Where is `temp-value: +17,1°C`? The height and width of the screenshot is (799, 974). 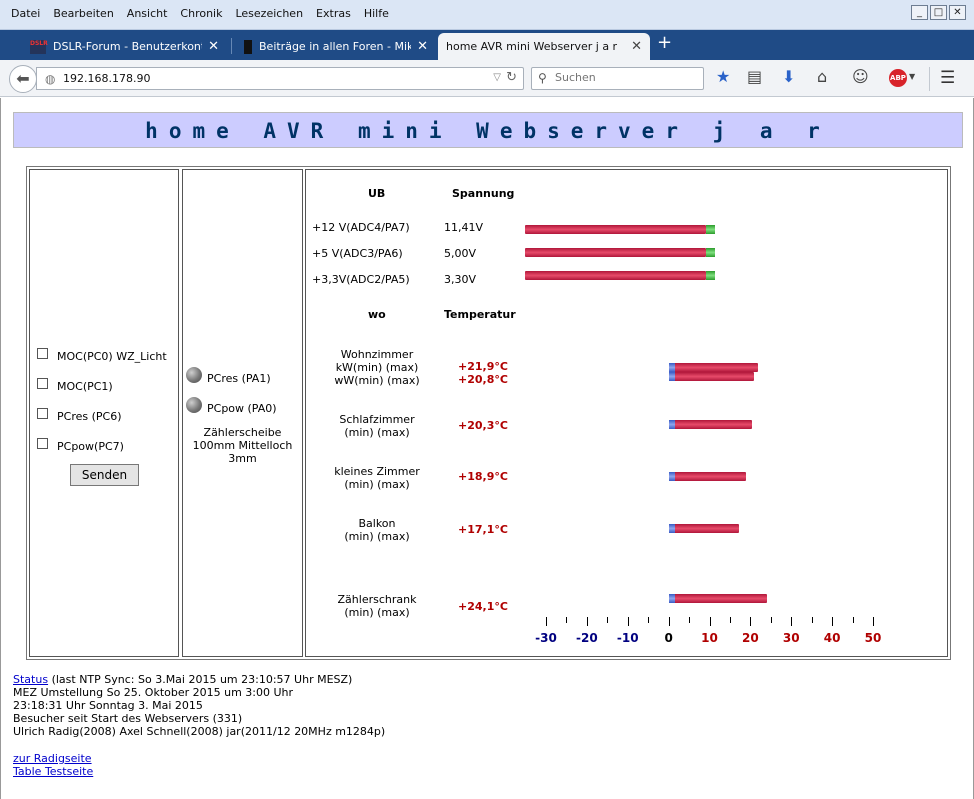 temp-value: +17,1°C is located at coordinates (483, 529).